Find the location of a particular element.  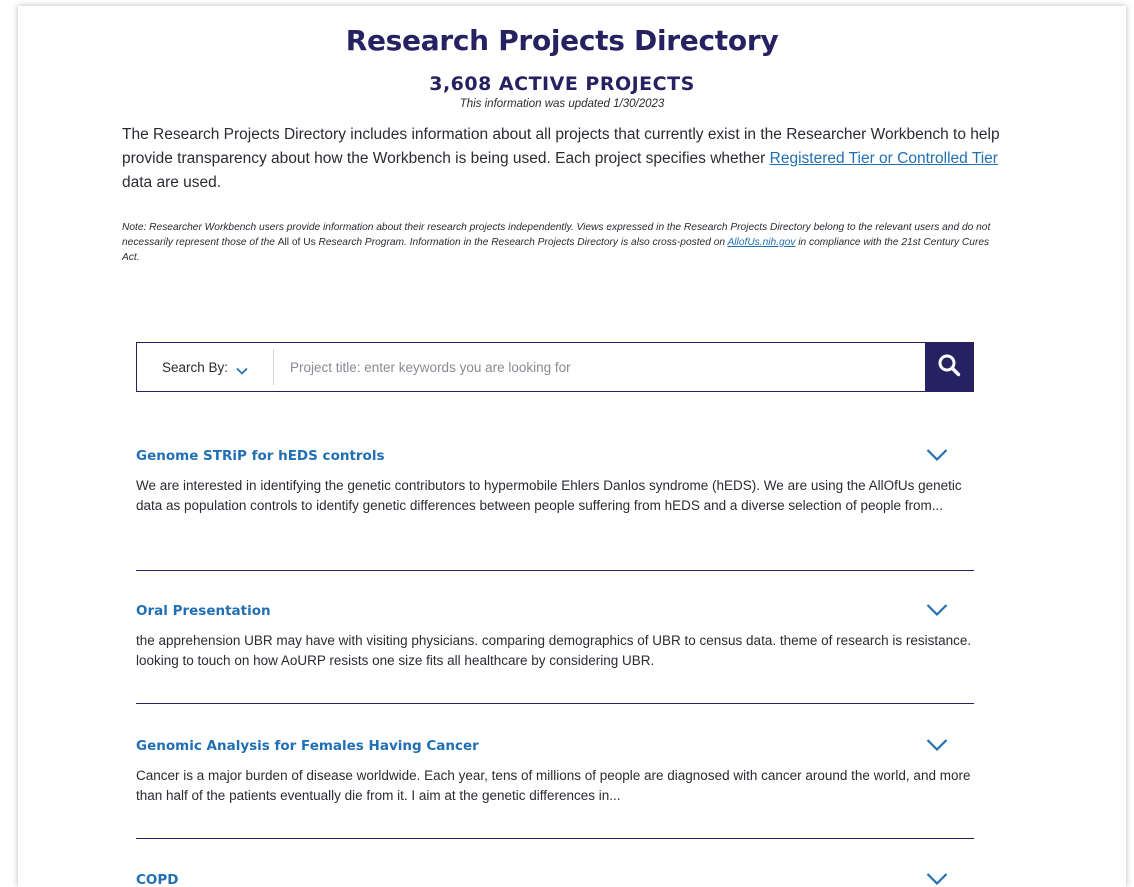

project-title: Genome STRiP for hEDS controls is located at coordinates (555, 454).